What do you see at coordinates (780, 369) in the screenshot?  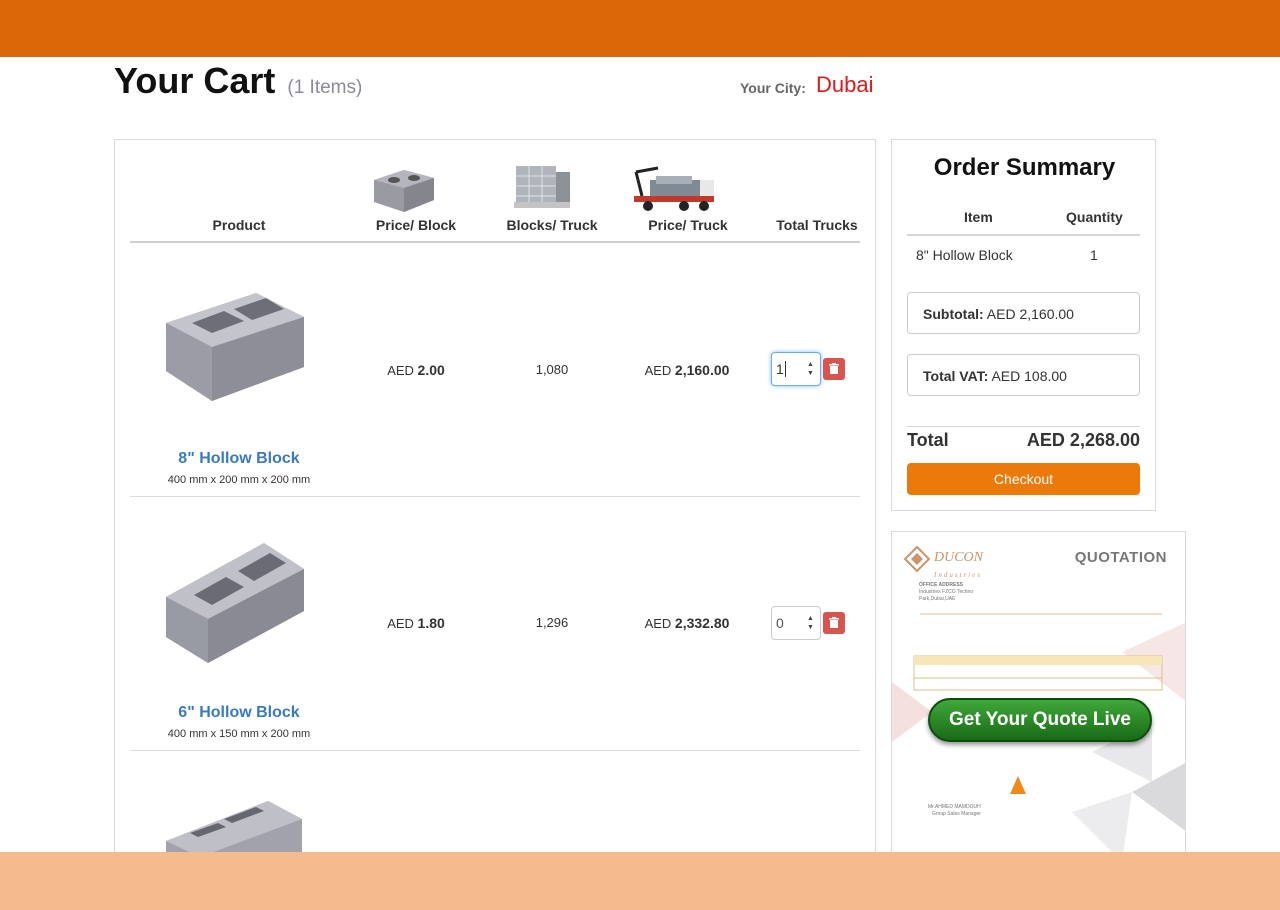 I see `quantity-value: 1` at bounding box center [780, 369].